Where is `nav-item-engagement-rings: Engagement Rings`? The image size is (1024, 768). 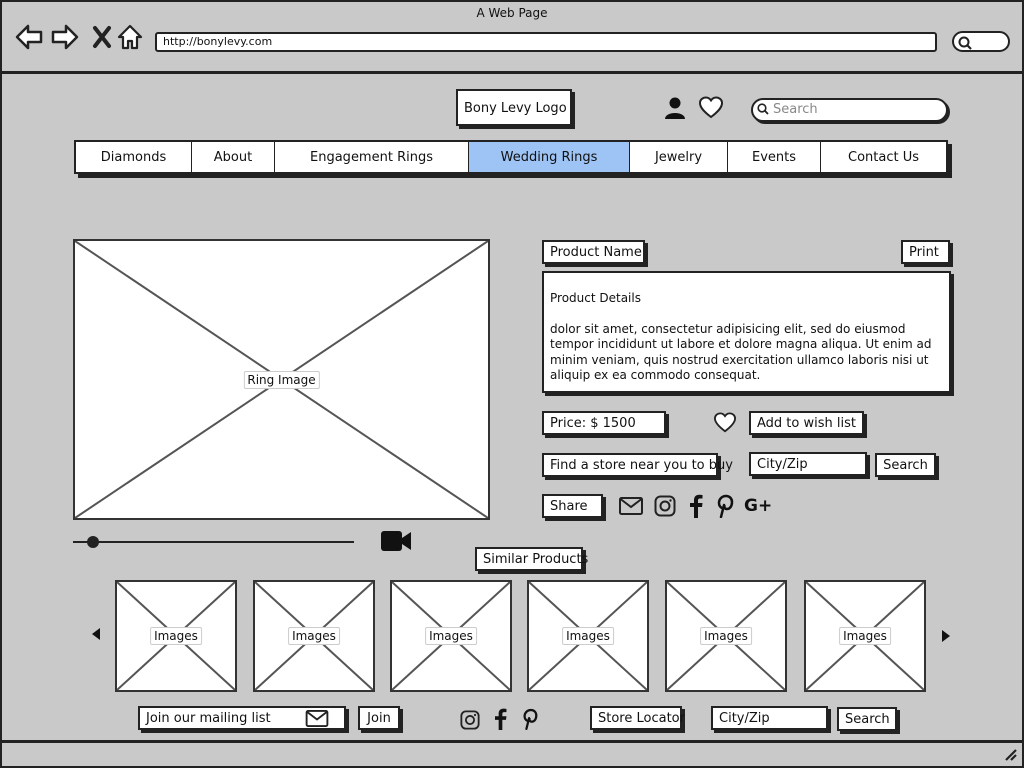
nav-item-engagement-rings: Engagement Rings is located at coordinates (372, 157).